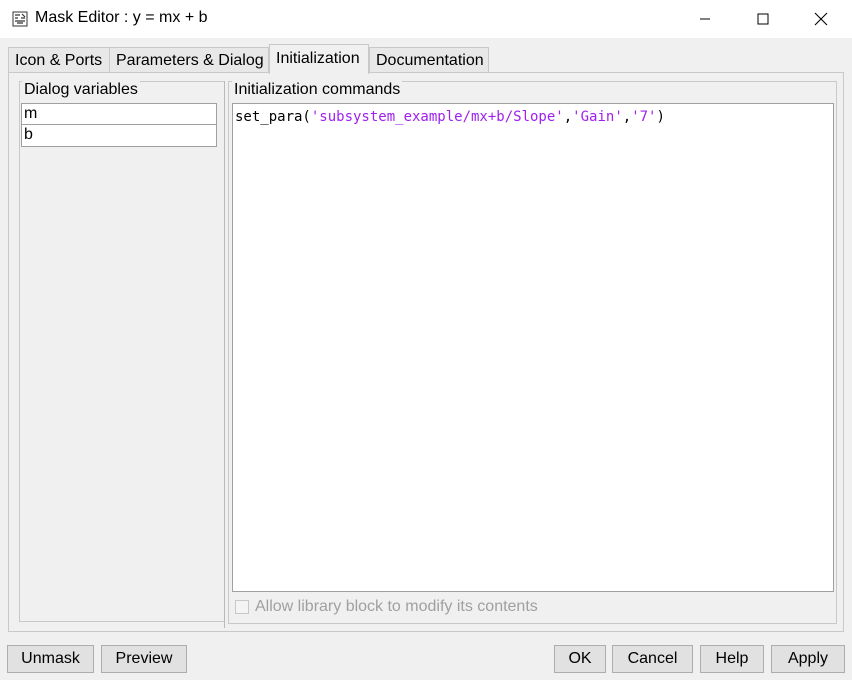 The height and width of the screenshot is (680, 852). Describe the element at coordinates (429, 60) in the screenshot. I see `tab-documentation: Documentation` at that location.